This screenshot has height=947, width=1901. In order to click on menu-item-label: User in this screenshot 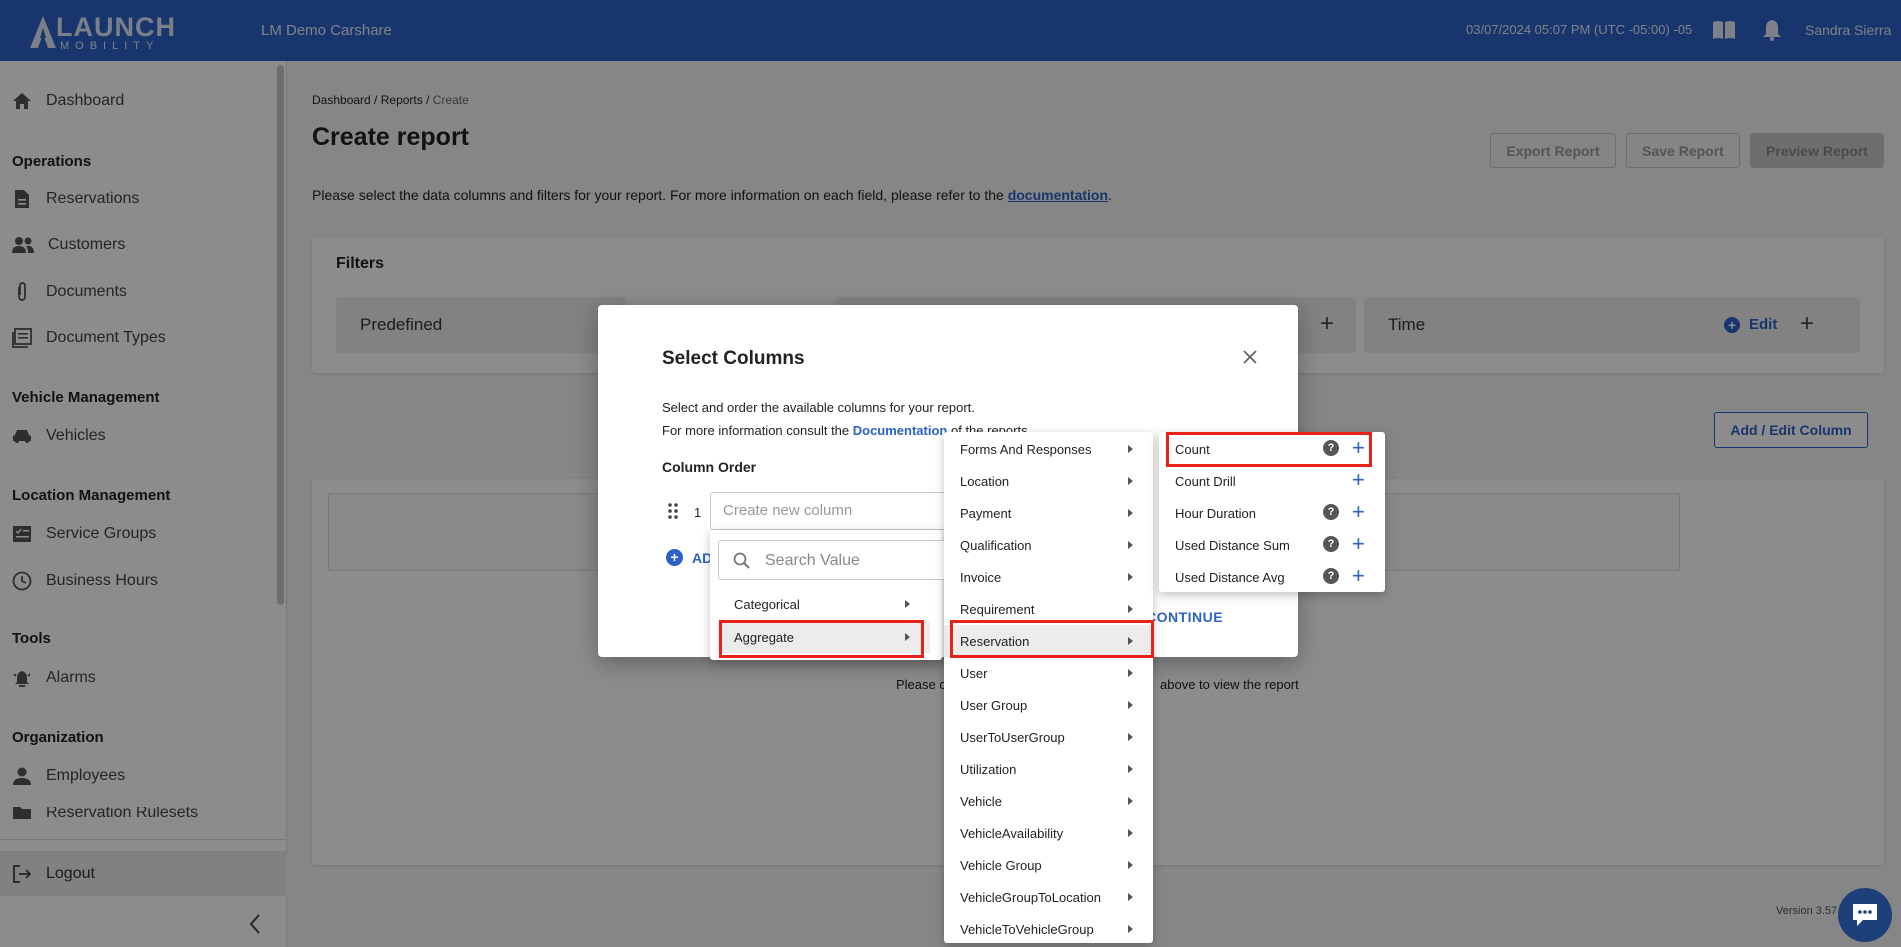, I will do `click(974, 673)`.